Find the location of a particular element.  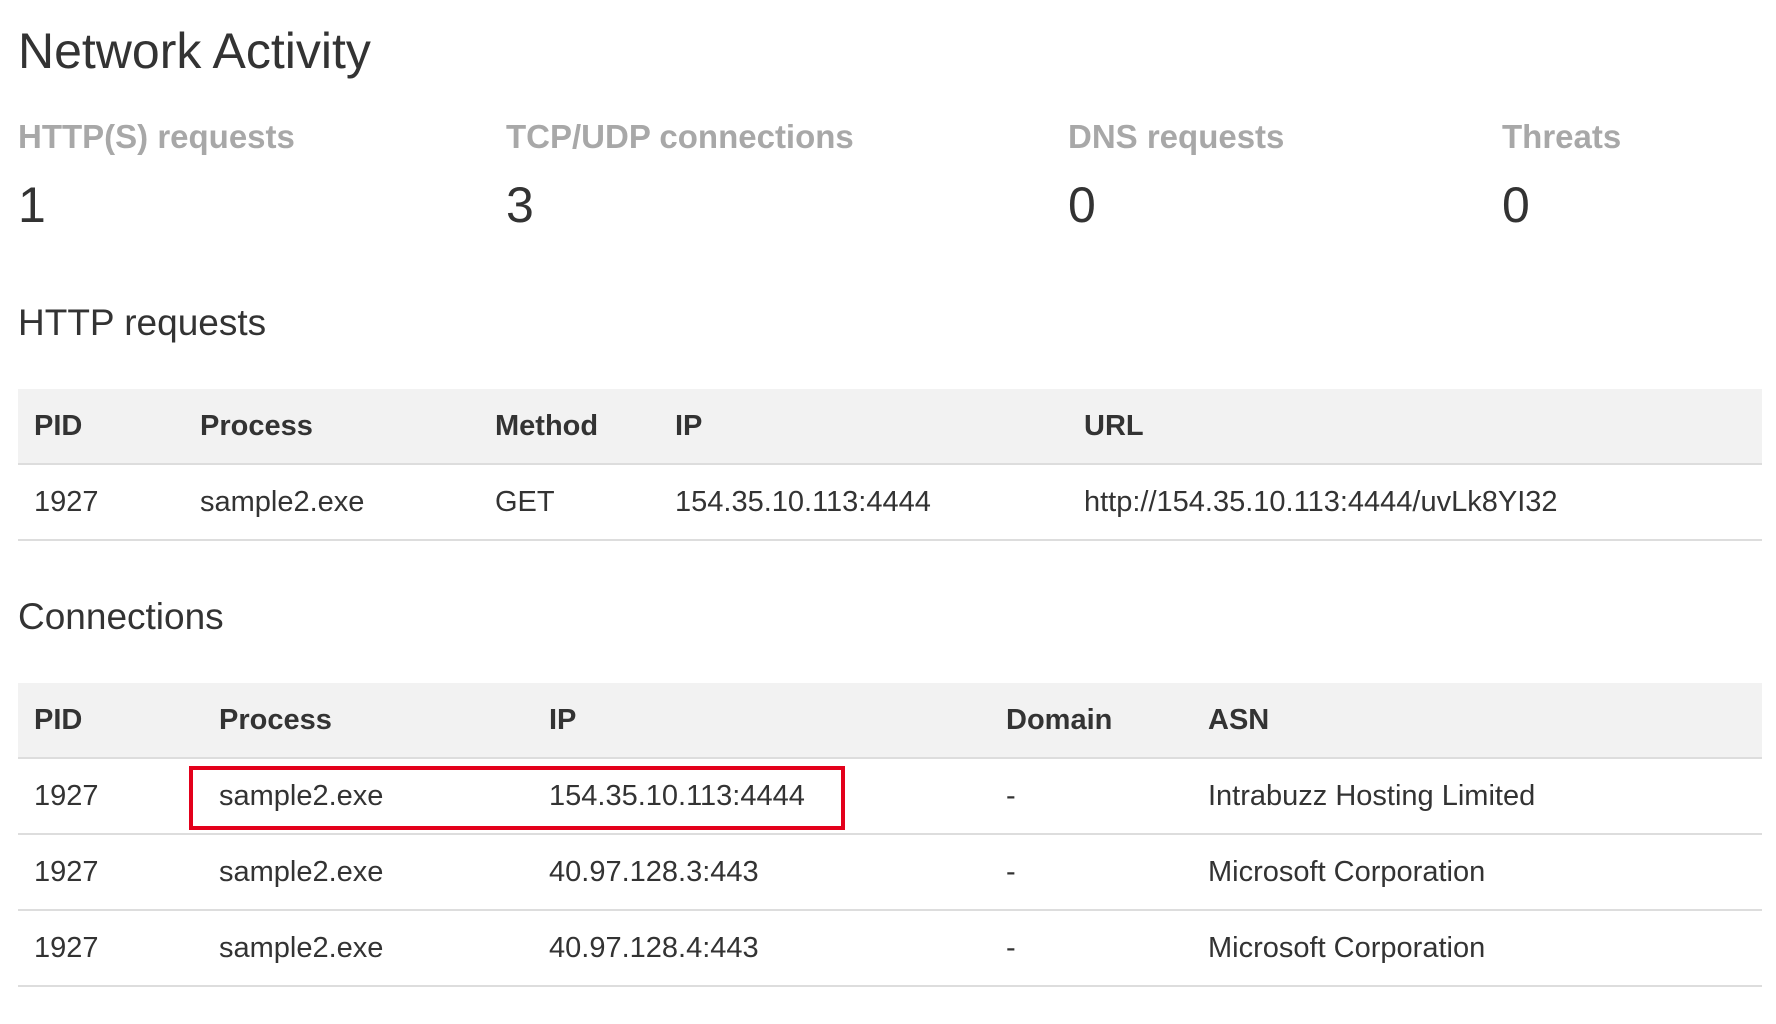

column-header-method: Method is located at coordinates (569, 427).